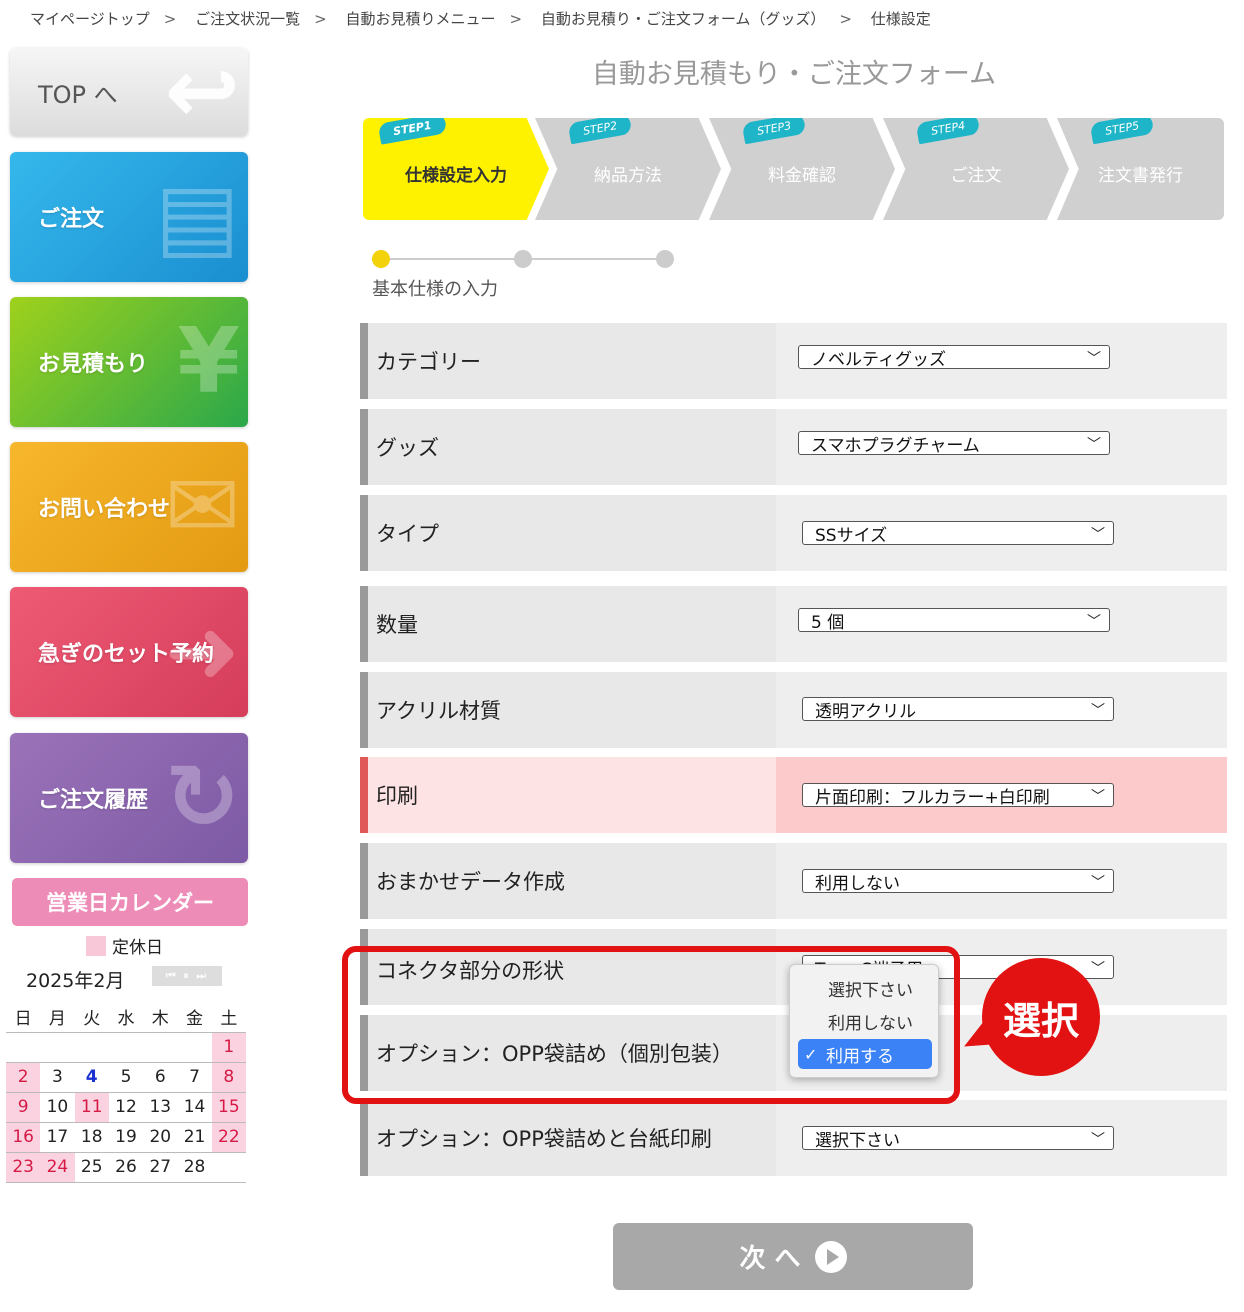 The width and height of the screenshot is (1244, 1312). I want to click on step-badge: STEP1, so click(412, 131).